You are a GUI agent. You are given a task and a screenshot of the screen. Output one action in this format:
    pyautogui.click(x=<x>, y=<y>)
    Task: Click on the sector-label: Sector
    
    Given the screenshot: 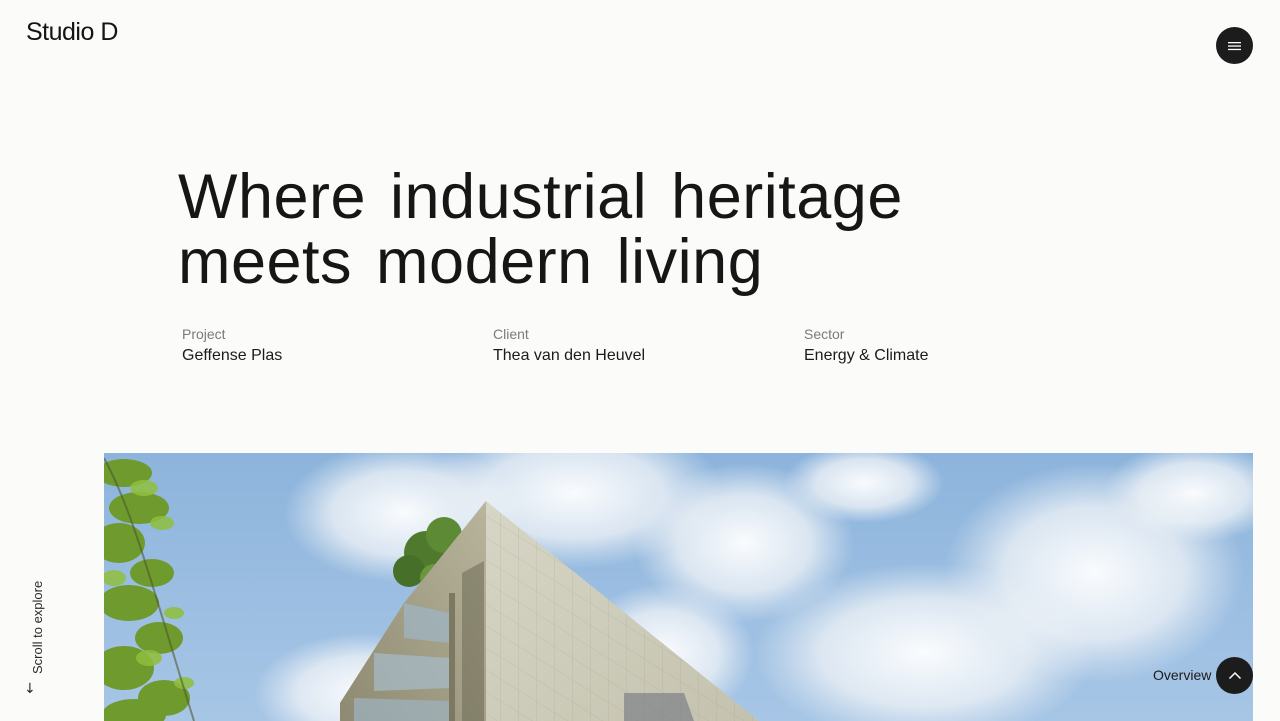 What is the action you would take?
    pyautogui.click(x=824, y=334)
    